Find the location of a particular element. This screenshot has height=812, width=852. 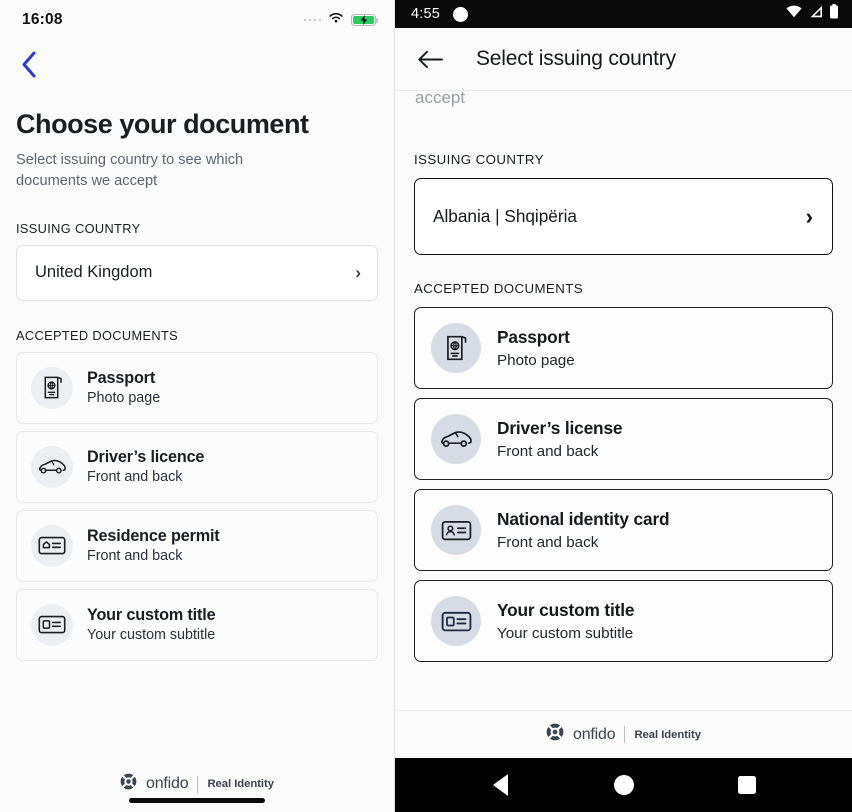

ios-footer: onfido Real Identity is located at coordinates (197, 784).